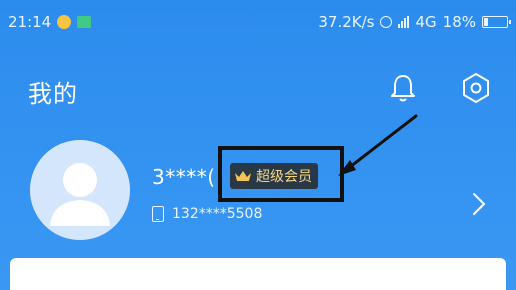  Describe the element at coordinates (414, 22) in the screenshot. I see `status-right: 37.2K/s 4G 18%` at that location.